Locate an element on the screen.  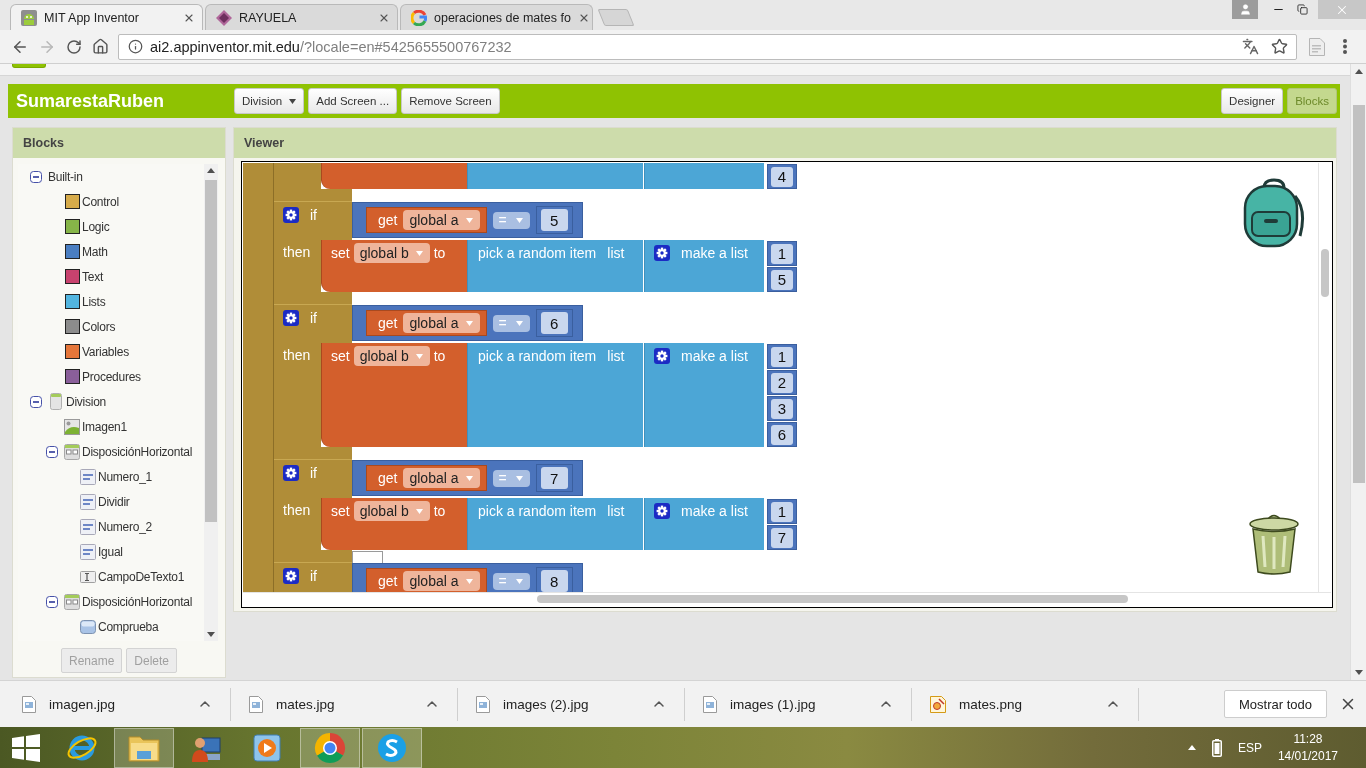
show-all-button: Mostrar todo is located at coordinates (1275, 704).